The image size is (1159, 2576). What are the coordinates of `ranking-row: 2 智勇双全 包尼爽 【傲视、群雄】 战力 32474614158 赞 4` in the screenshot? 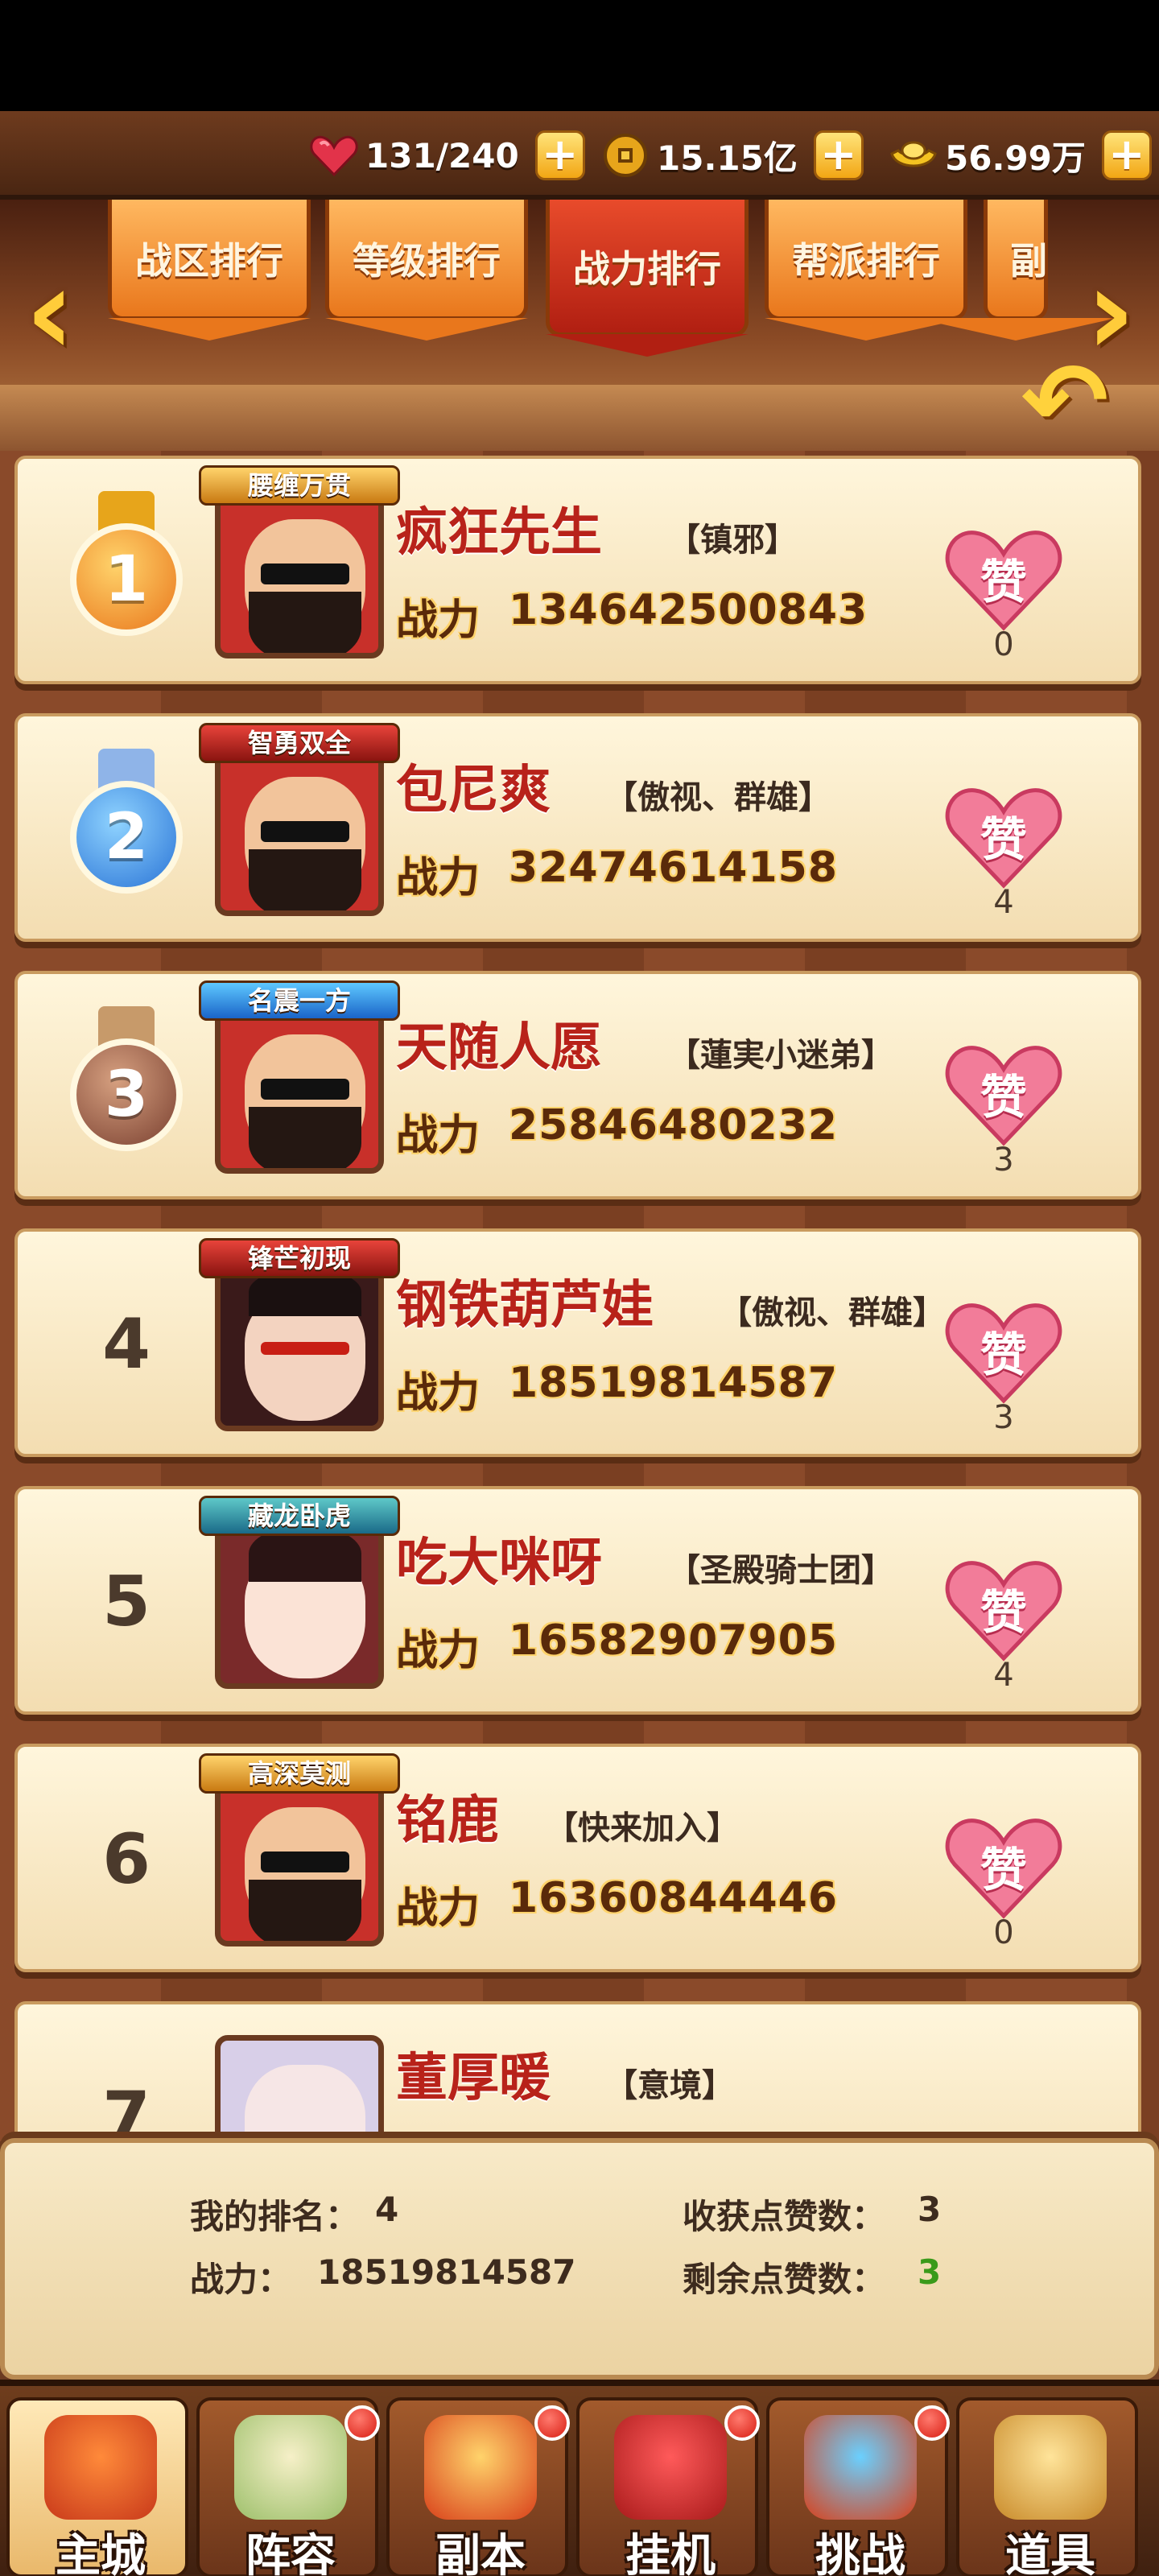 It's located at (577, 827).